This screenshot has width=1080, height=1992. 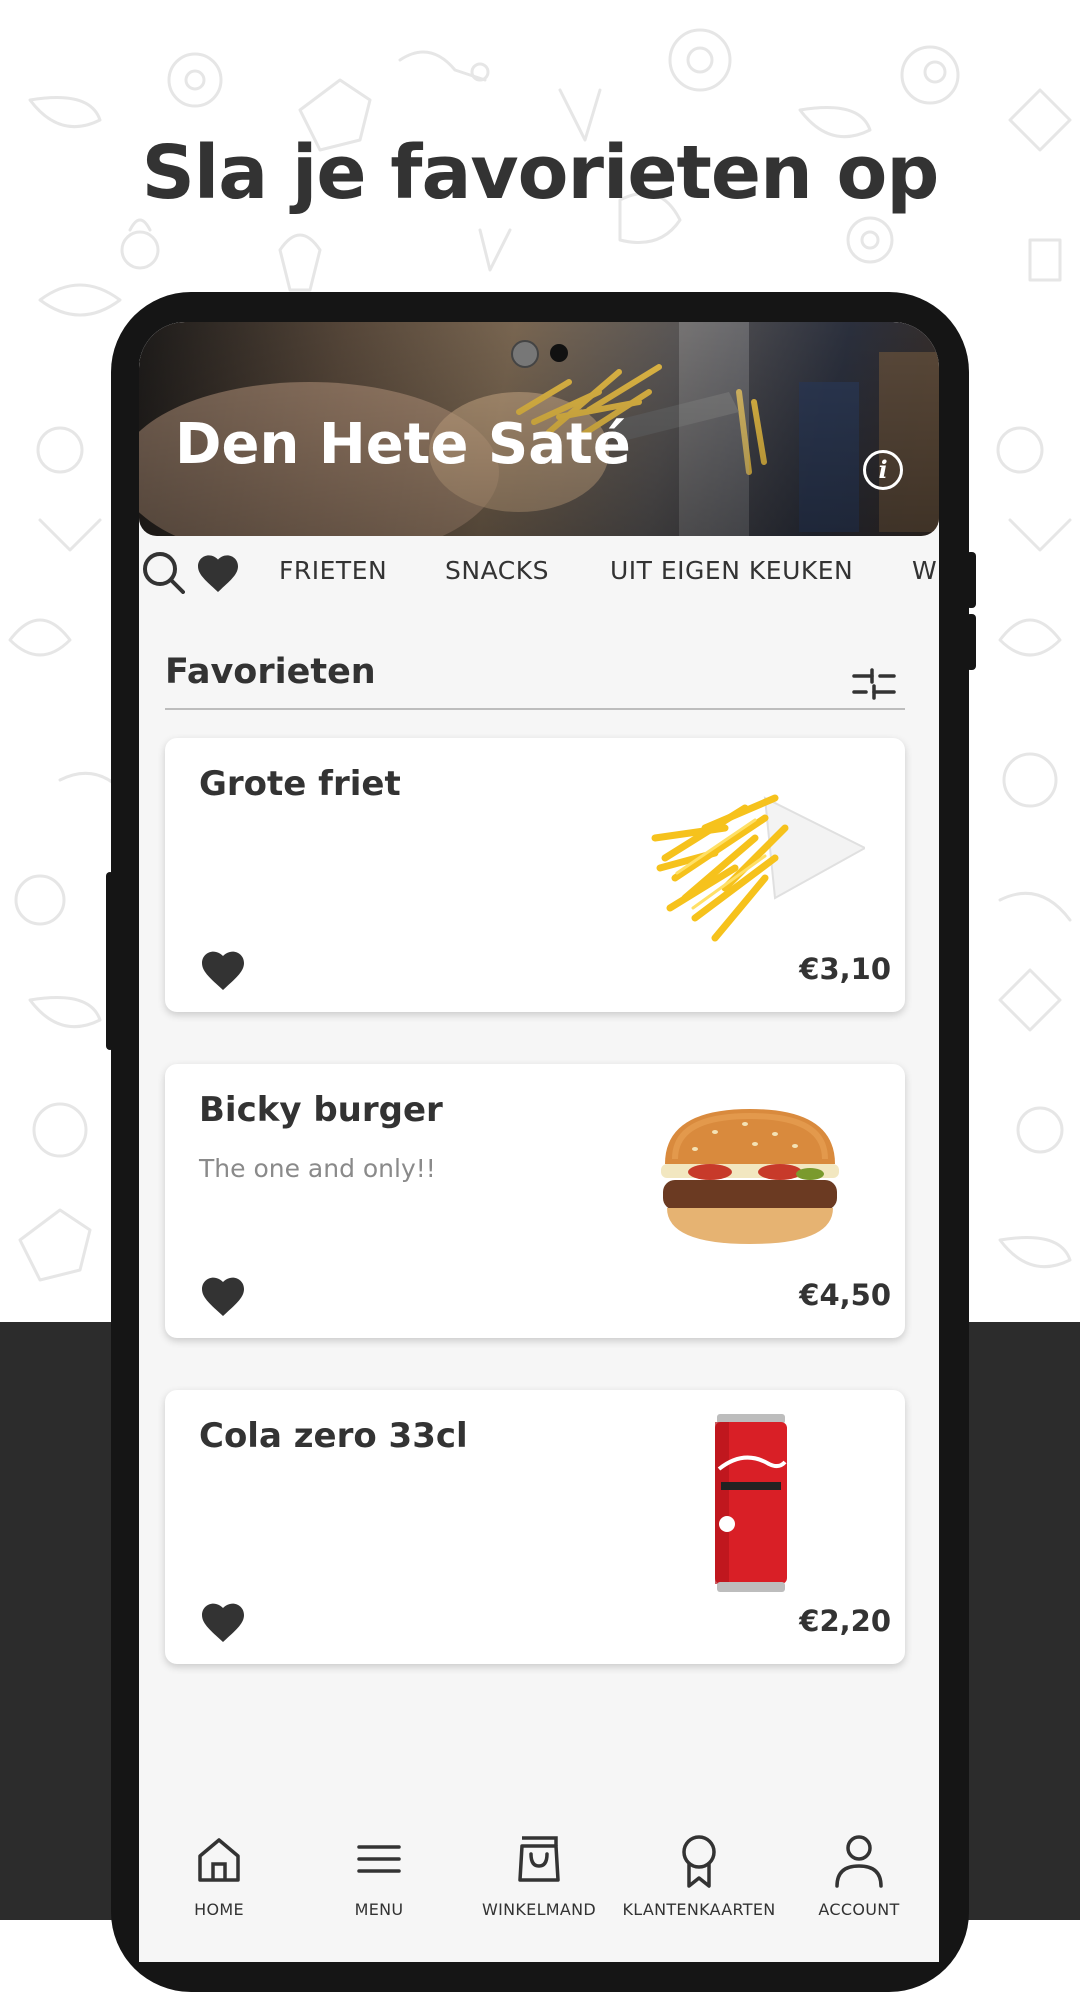 What do you see at coordinates (300, 784) in the screenshot?
I see `product-name: Grote friet` at bounding box center [300, 784].